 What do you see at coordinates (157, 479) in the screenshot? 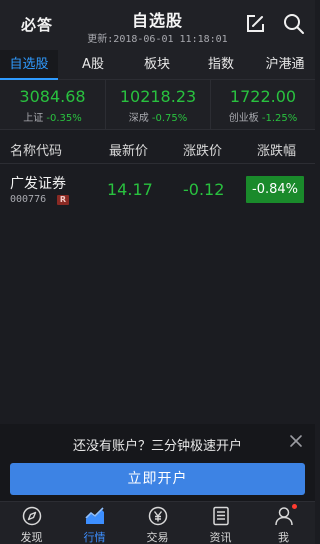
I see `open-account-button: 立即开户` at bounding box center [157, 479].